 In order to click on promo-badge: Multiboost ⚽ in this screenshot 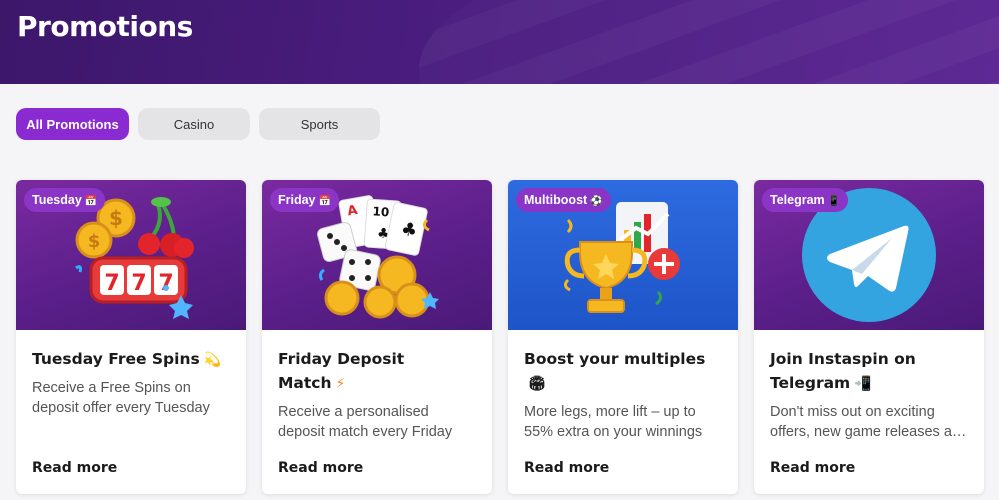, I will do `click(563, 200)`.